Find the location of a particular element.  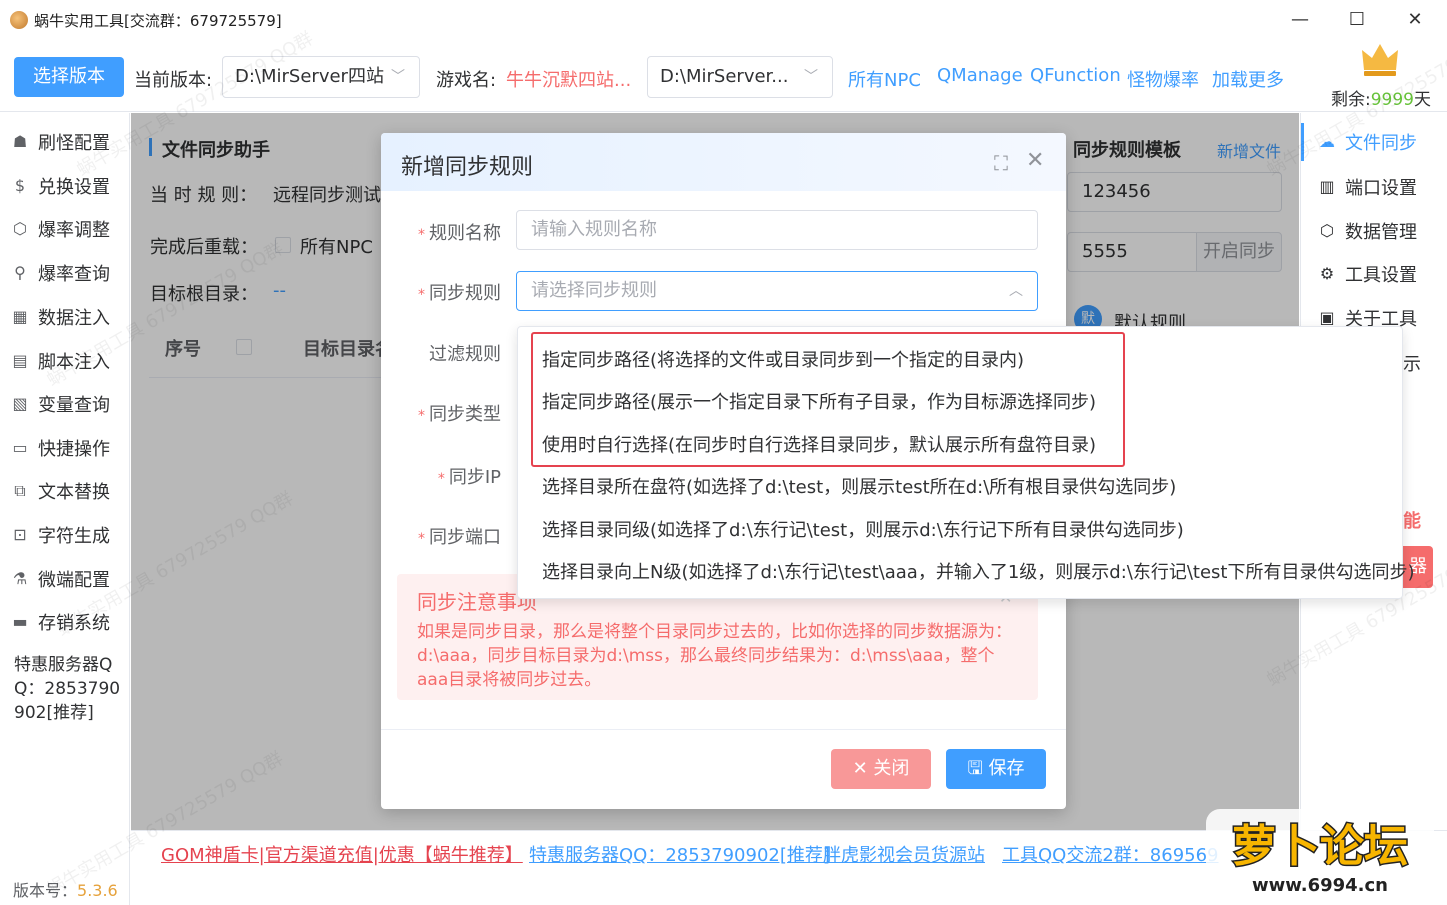

sidebar-item-monster-config: ☗ 刷怪配置 is located at coordinates (60, 142).